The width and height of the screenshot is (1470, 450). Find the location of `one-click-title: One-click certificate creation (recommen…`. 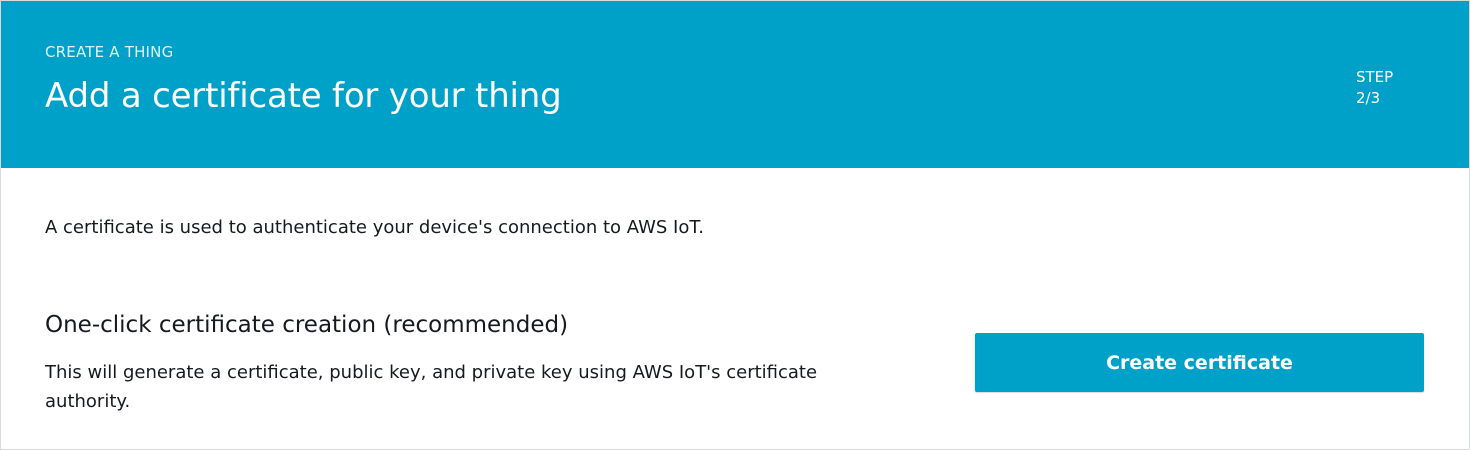

one-click-title: One-click certificate creation (recommen… is located at coordinates (307, 325).